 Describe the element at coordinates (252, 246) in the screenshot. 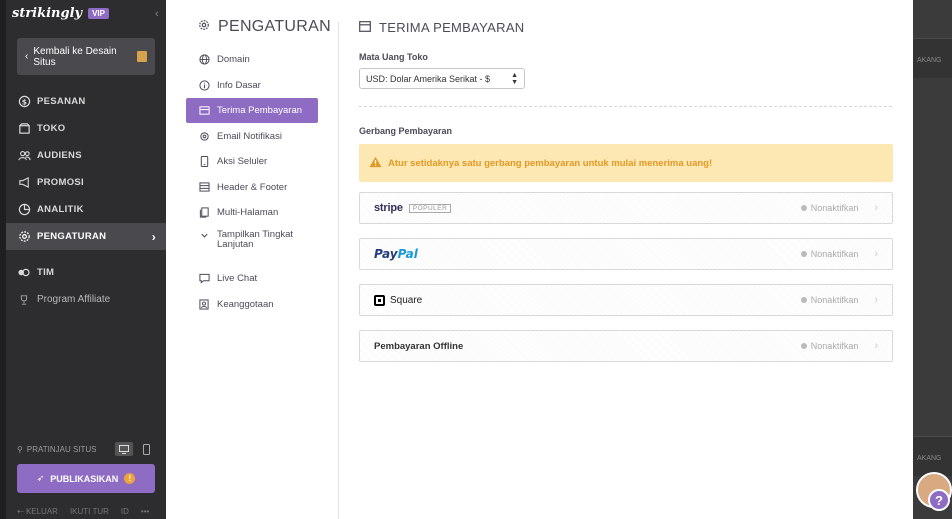

I see `settings-item-advanced: Tampilkan Tingkat Lanjutan` at that location.